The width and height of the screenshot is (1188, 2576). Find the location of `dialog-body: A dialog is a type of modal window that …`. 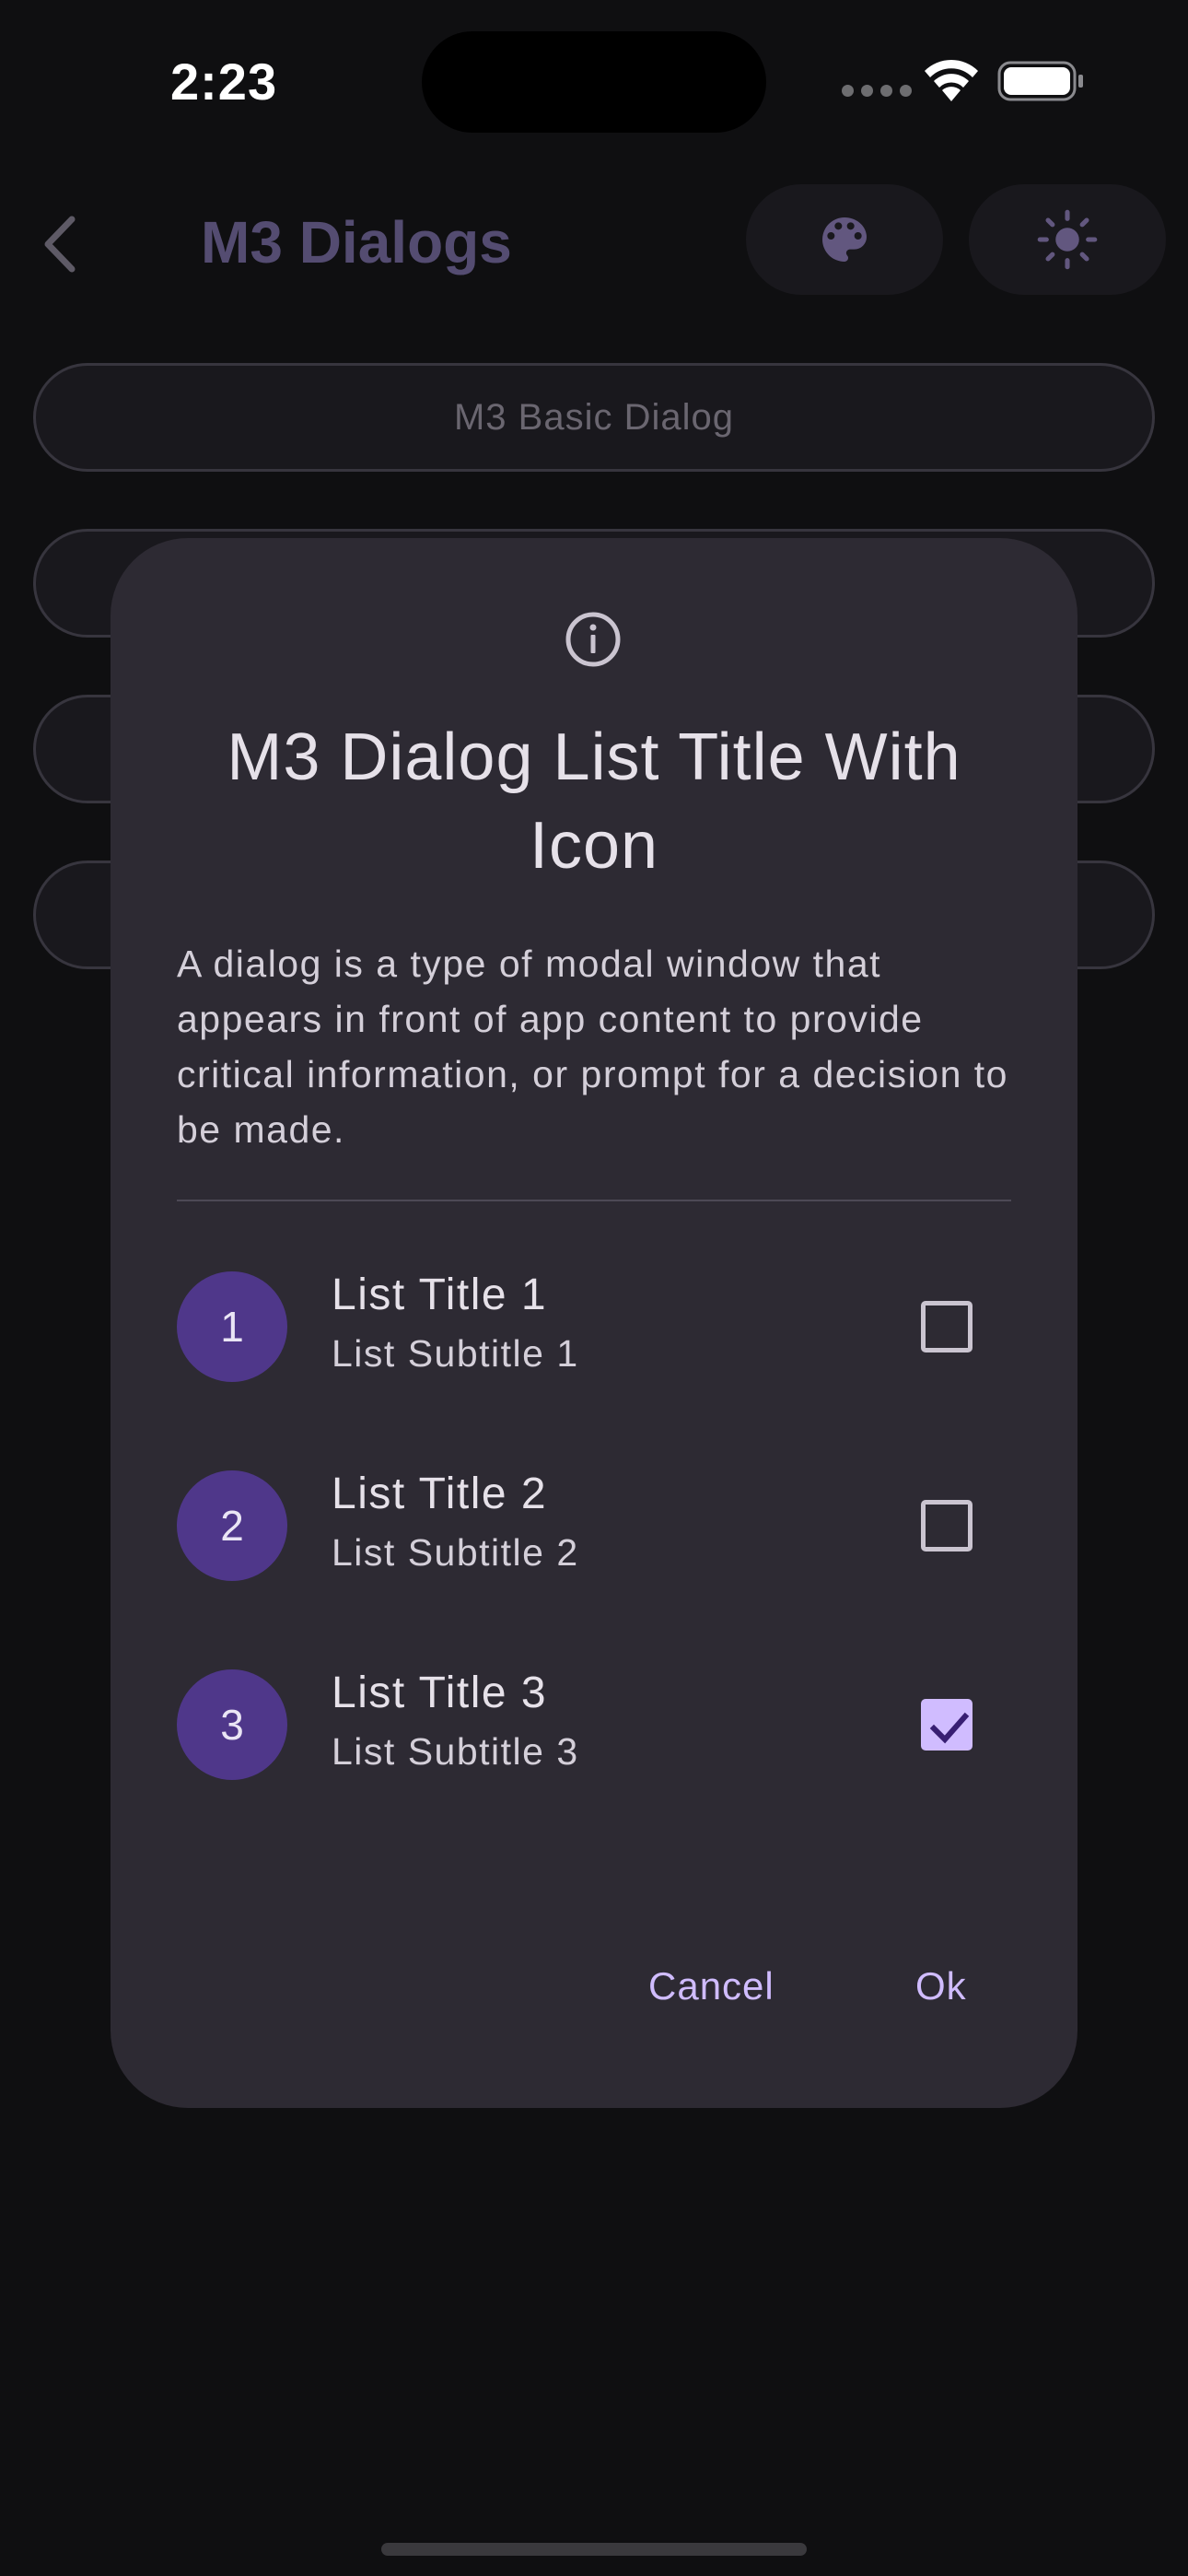

dialog-body: A dialog is a type of modal window that … is located at coordinates (592, 1047).